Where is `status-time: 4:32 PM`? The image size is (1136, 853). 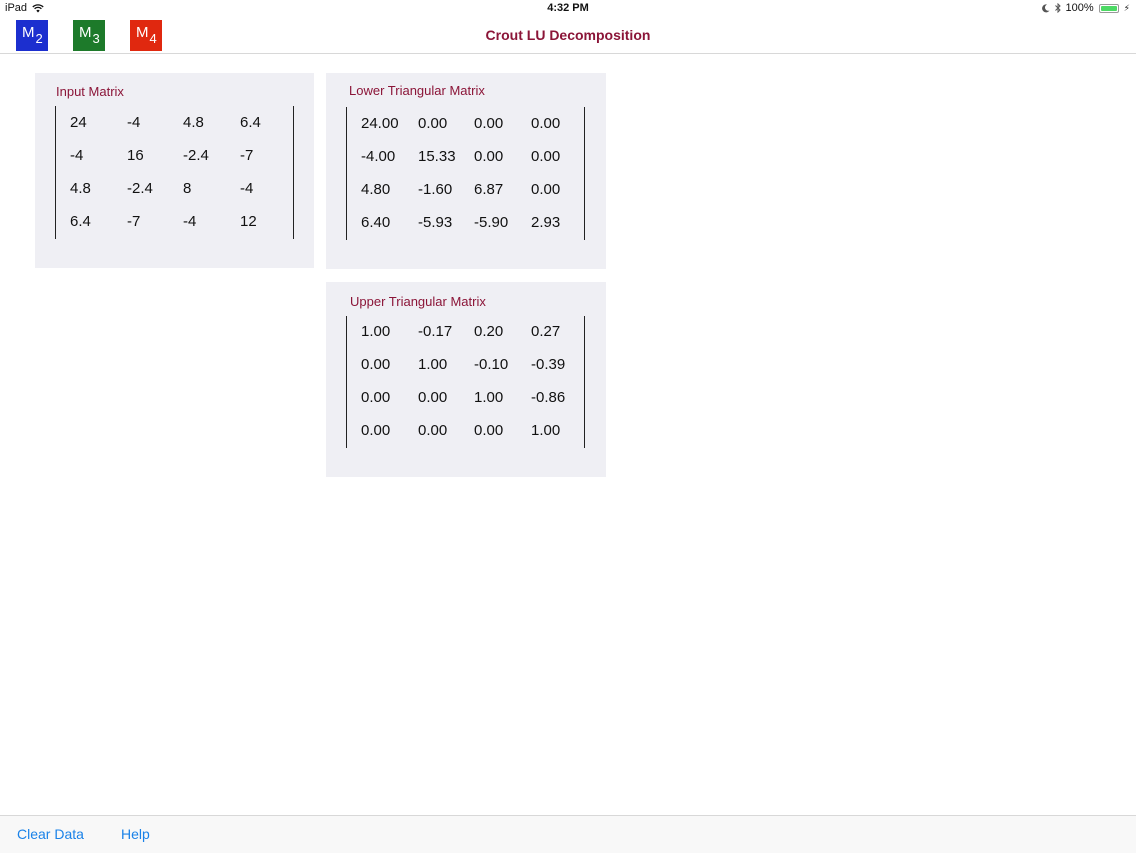
status-time: 4:32 PM is located at coordinates (568, 8).